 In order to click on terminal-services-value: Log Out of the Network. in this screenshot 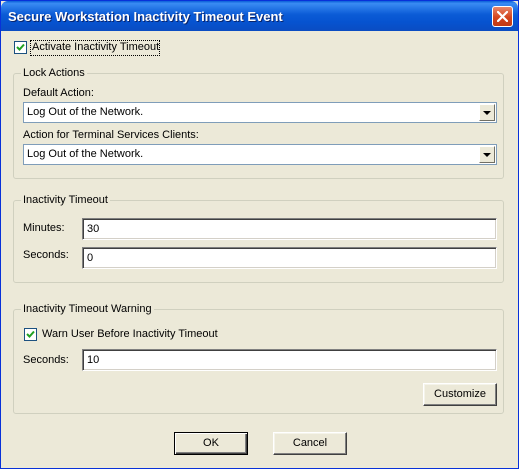, I will do `click(85, 154)`.